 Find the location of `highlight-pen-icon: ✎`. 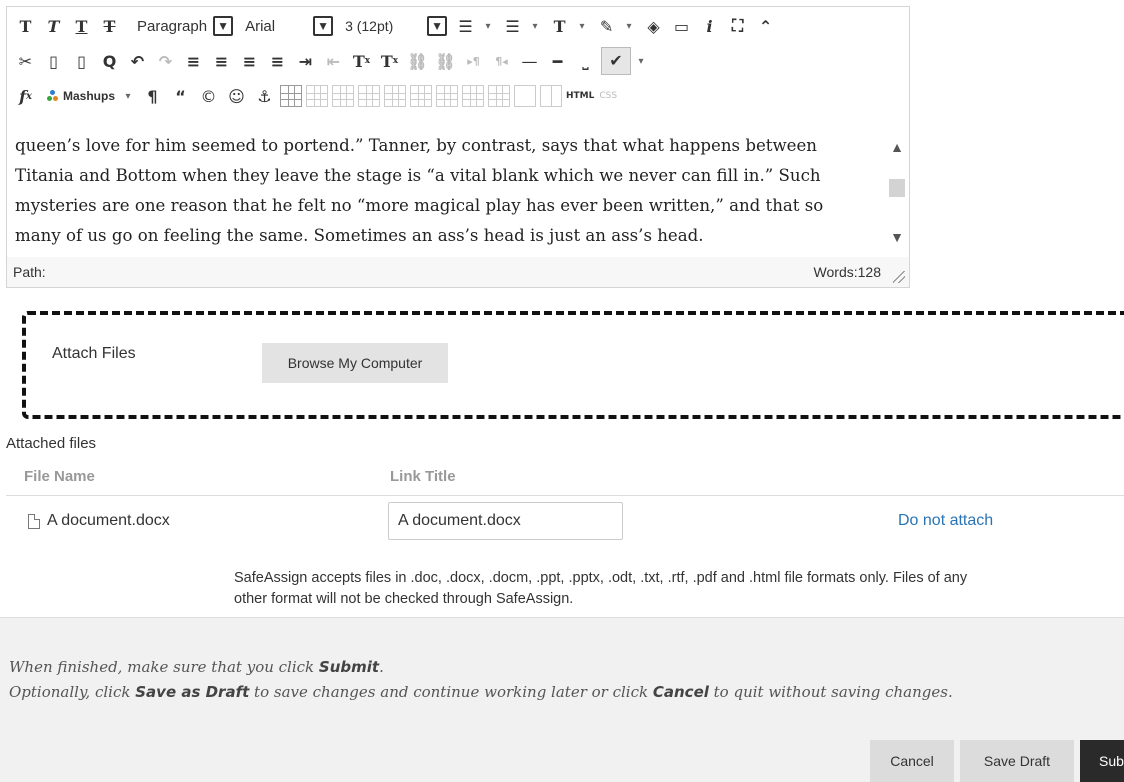

highlight-pen-icon: ✎ is located at coordinates (606, 26).